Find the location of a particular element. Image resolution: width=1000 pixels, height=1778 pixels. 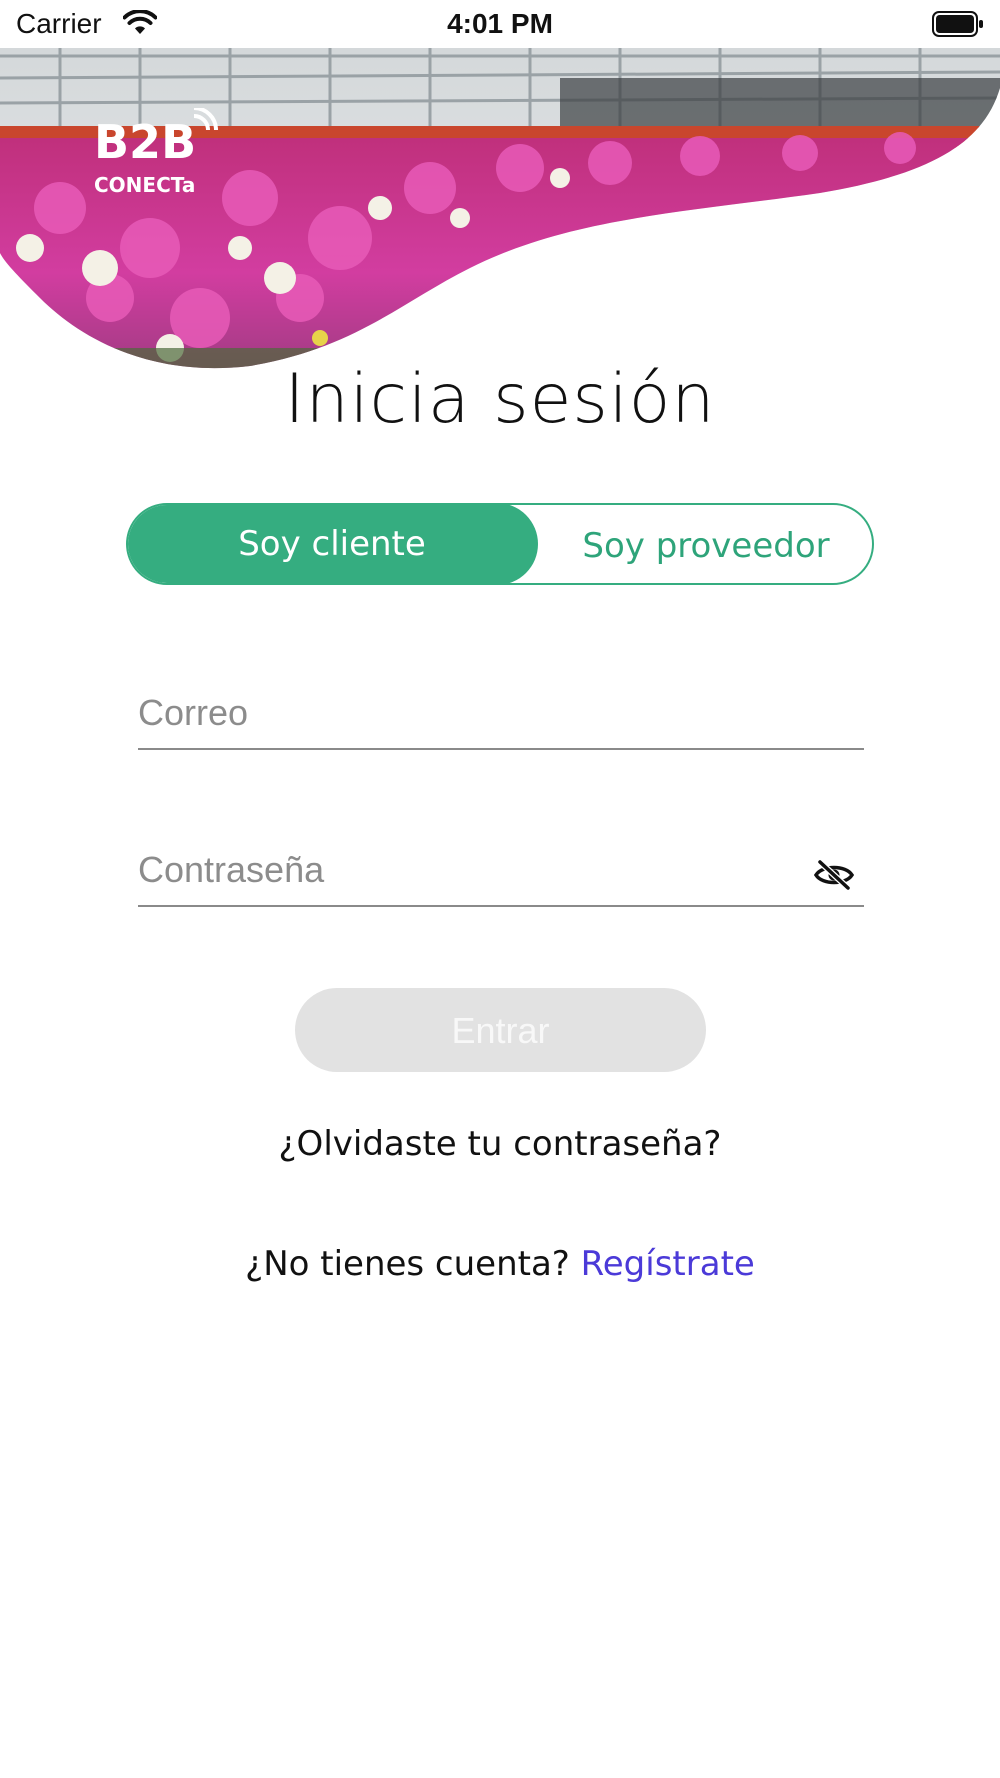

status-bar: Carrier 4:01 PM is located at coordinates (500, 24).